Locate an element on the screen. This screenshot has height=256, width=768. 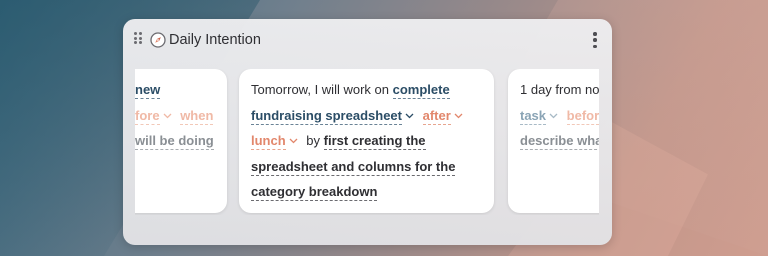
method-field: will be doing is located at coordinates (174, 141).